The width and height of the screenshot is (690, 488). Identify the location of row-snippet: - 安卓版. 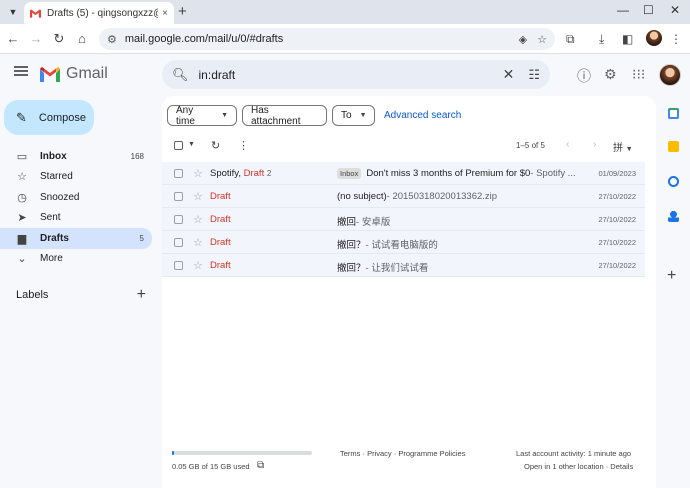
(373, 222).